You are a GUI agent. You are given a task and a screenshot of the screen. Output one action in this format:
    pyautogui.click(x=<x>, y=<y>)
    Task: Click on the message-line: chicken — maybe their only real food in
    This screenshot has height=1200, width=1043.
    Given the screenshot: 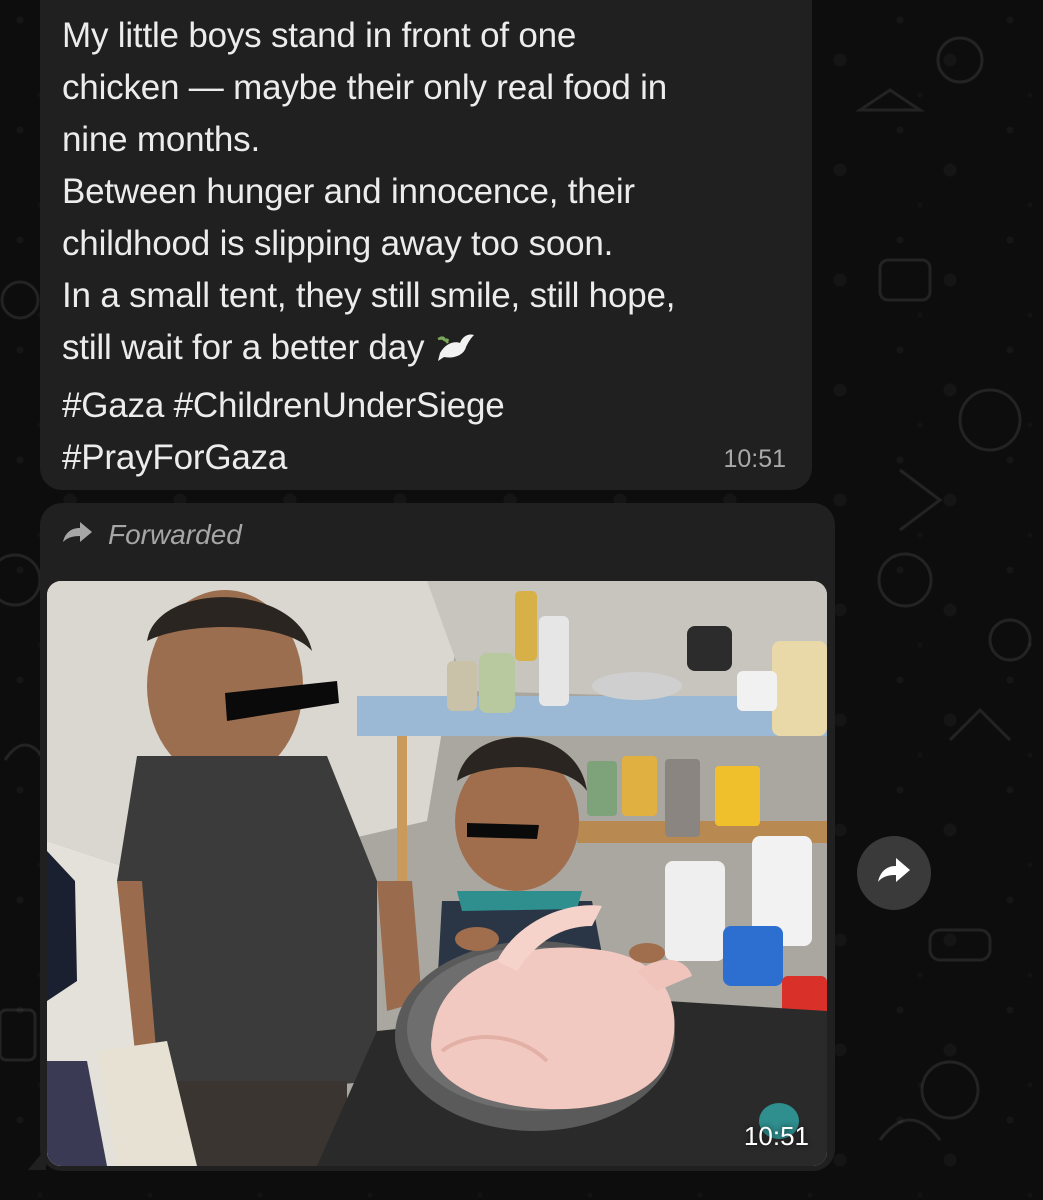 What is the action you would take?
    pyautogui.click(x=365, y=87)
    